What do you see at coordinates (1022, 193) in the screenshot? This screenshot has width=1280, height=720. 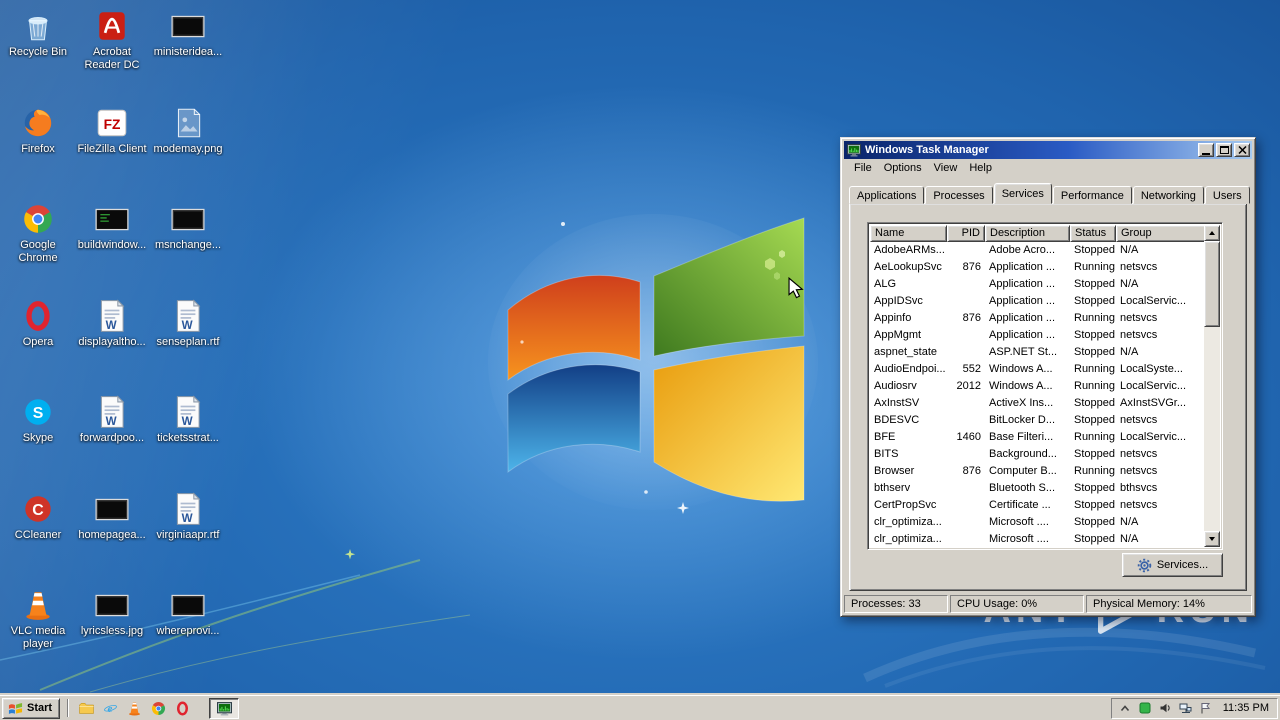 I see `tab-services: Services` at bounding box center [1022, 193].